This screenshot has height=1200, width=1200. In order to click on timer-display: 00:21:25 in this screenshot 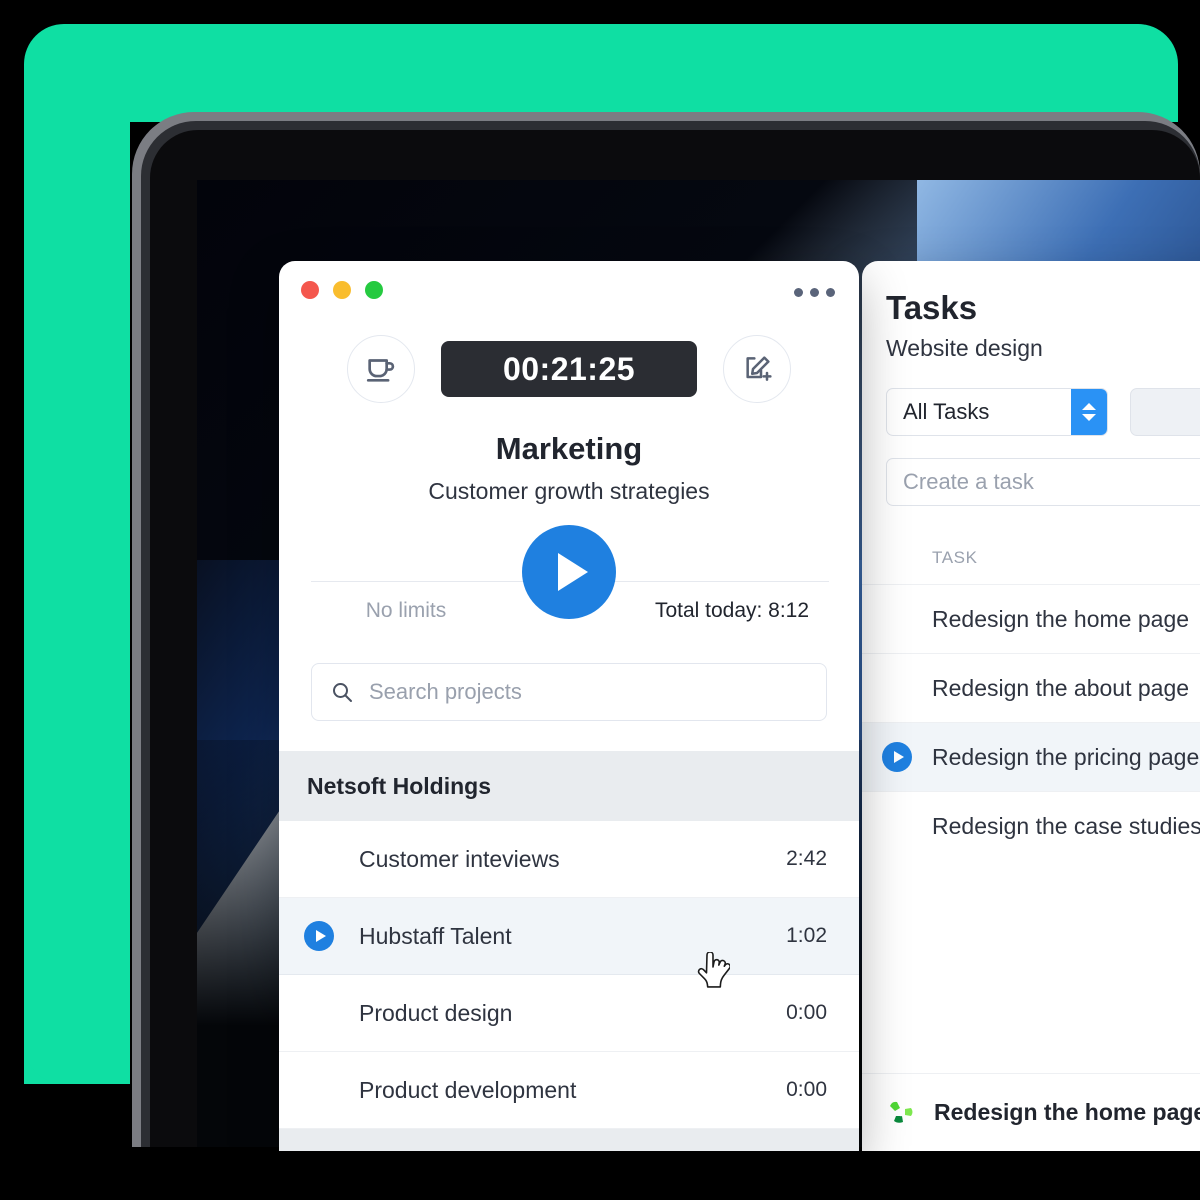, I will do `click(569, 369)`.